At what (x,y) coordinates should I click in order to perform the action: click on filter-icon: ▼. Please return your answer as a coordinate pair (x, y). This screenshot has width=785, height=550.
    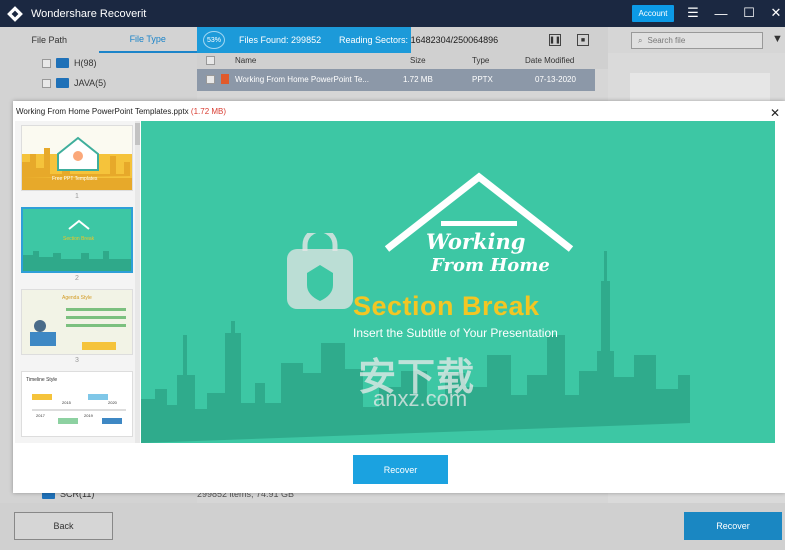
    Looking at the image, I should click on (777, 39).